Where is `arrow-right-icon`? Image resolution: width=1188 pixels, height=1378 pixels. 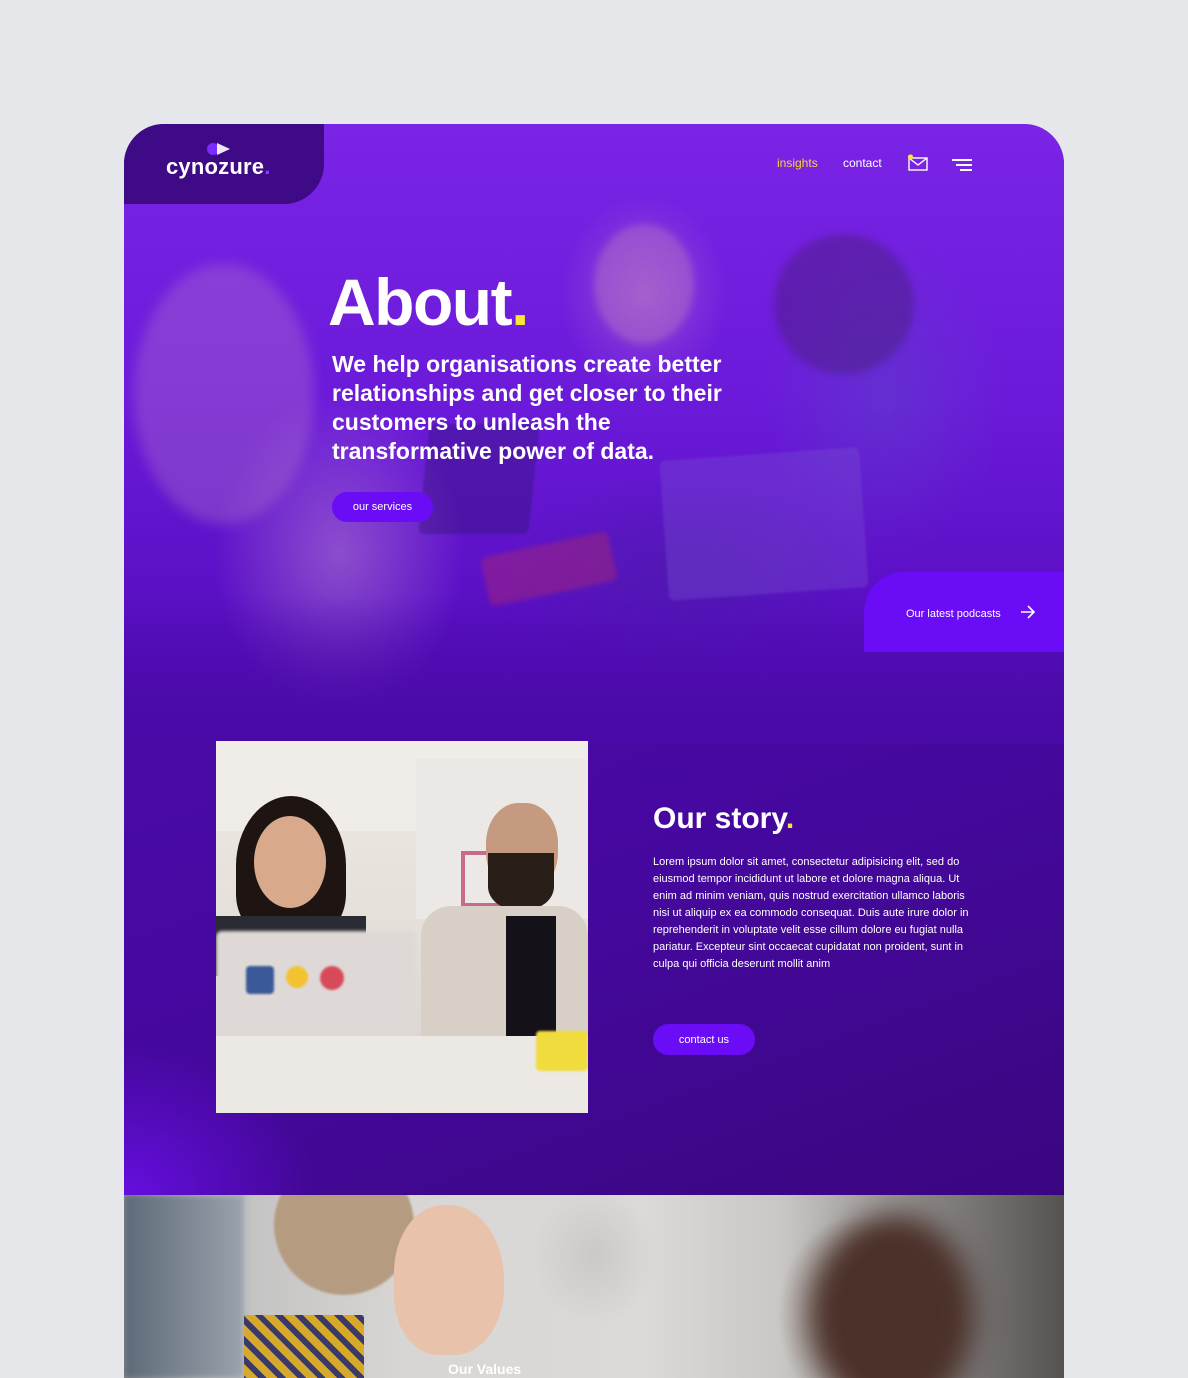
arrow-right-icon is located at coordinates (1028, 612).